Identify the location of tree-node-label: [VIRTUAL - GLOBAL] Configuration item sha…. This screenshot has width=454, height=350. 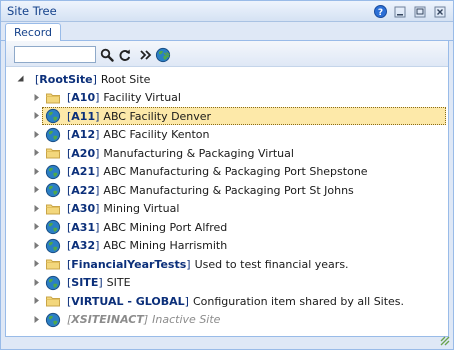
(244, 301).